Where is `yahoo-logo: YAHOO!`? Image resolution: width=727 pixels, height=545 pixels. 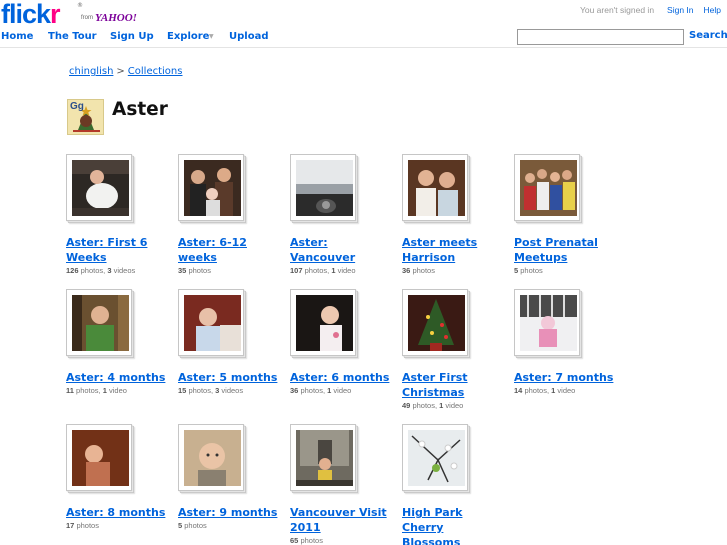
yahoo-logo: YAHOO! is located at coordinates (116, 18).